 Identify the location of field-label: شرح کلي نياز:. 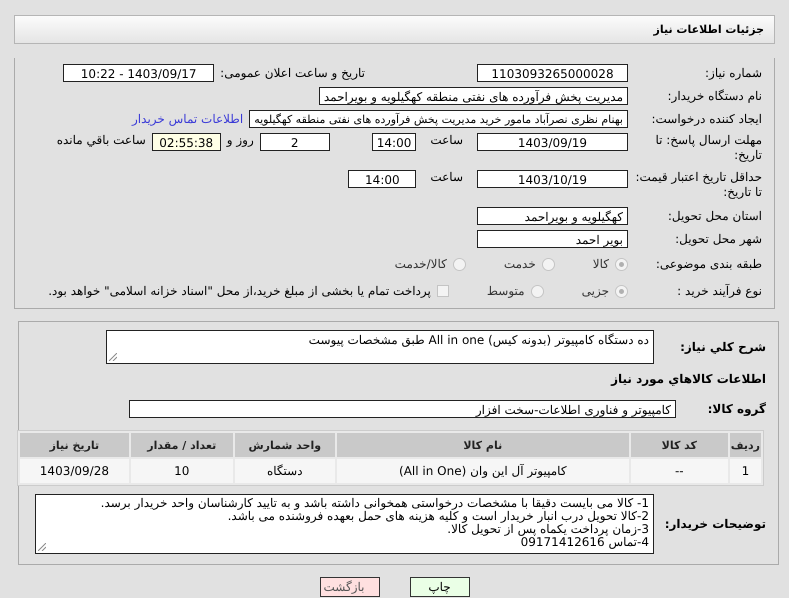
(723, 347).